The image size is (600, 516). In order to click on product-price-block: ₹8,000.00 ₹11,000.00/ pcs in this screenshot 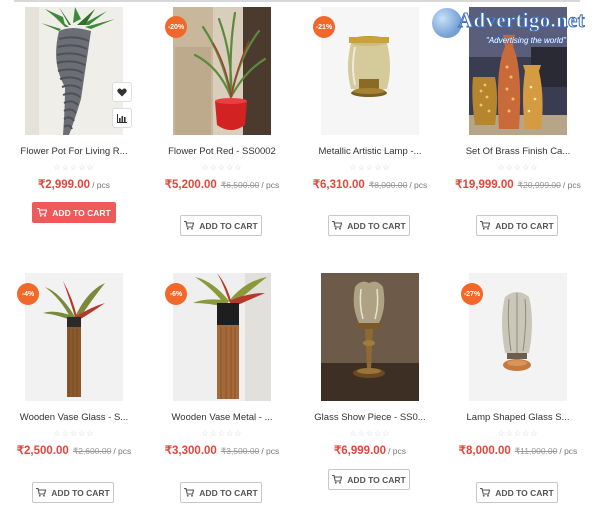, I will do `click(518, 451)`.